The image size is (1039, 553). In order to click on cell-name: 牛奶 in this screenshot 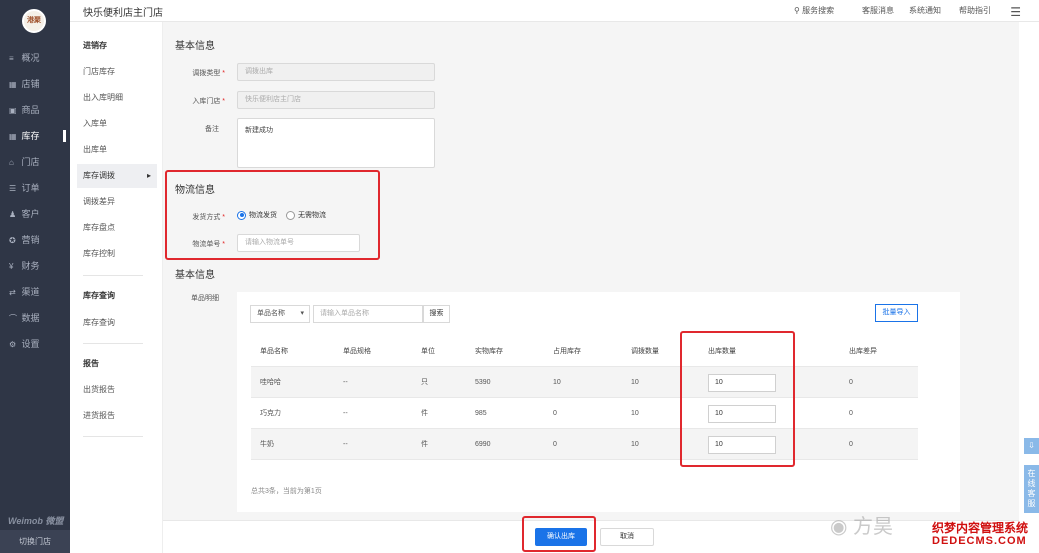, I will do `click(267, 444)`.